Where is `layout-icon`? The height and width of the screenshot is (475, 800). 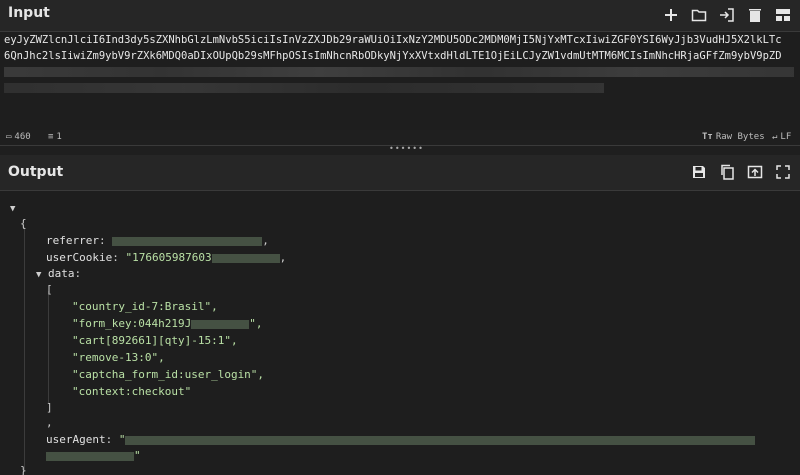
layout-icon is located at coordinates (783, 15).